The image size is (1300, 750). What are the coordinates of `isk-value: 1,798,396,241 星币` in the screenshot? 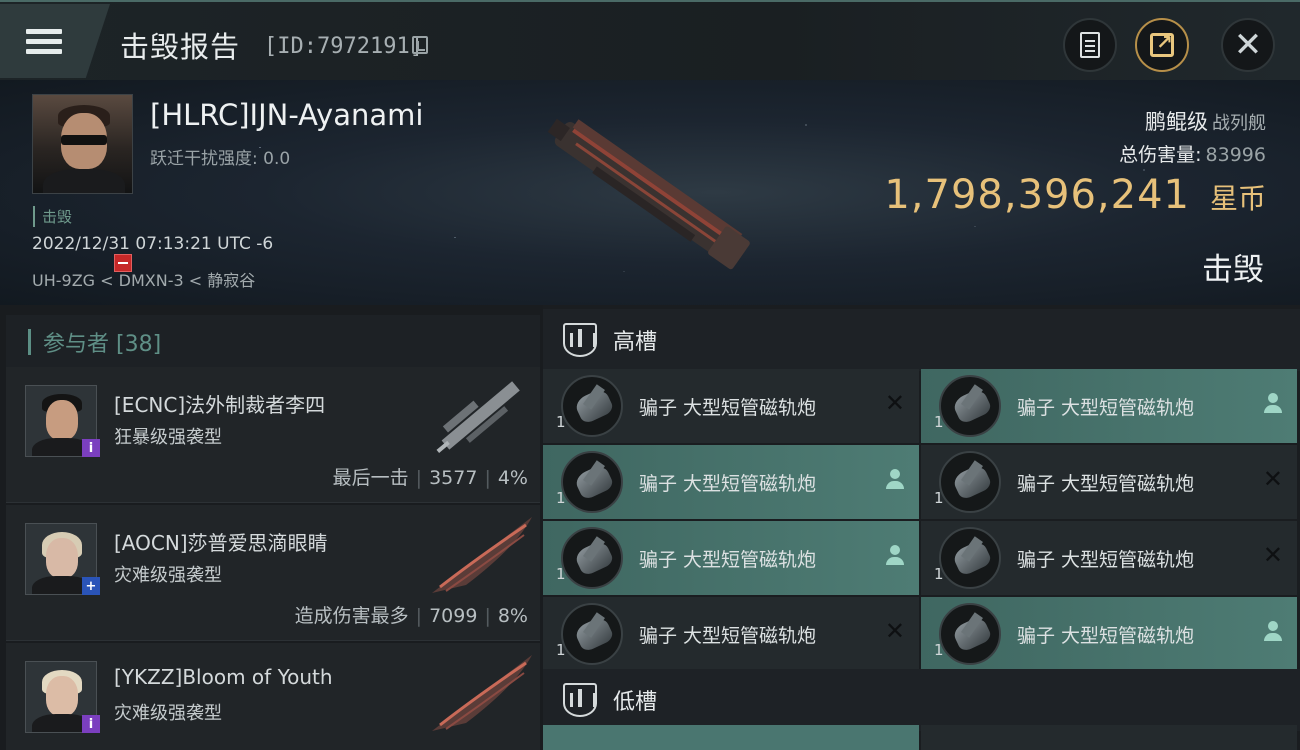 It's located at (1075, 195).